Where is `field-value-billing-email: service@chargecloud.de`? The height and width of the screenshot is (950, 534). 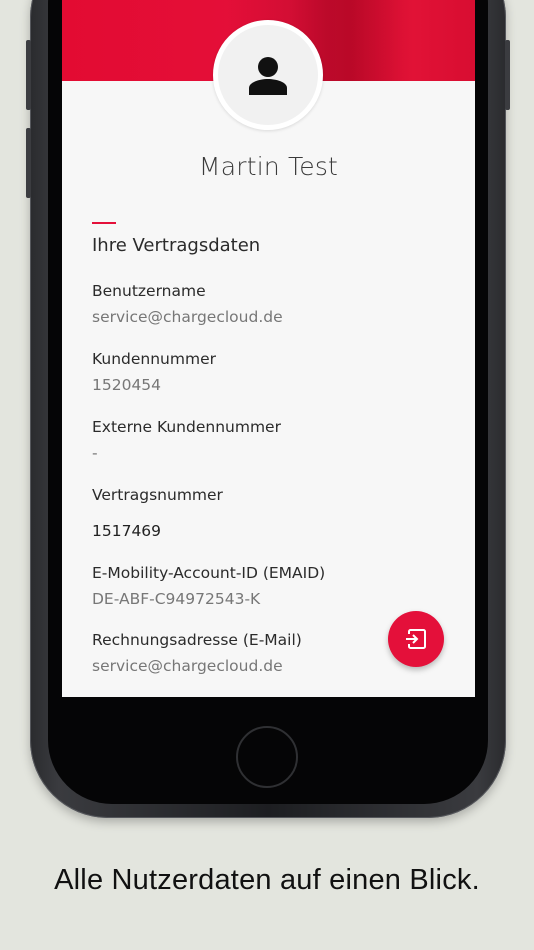
field-value-billing-email: service@chargecloud.de is located at coordinates (187, 666).